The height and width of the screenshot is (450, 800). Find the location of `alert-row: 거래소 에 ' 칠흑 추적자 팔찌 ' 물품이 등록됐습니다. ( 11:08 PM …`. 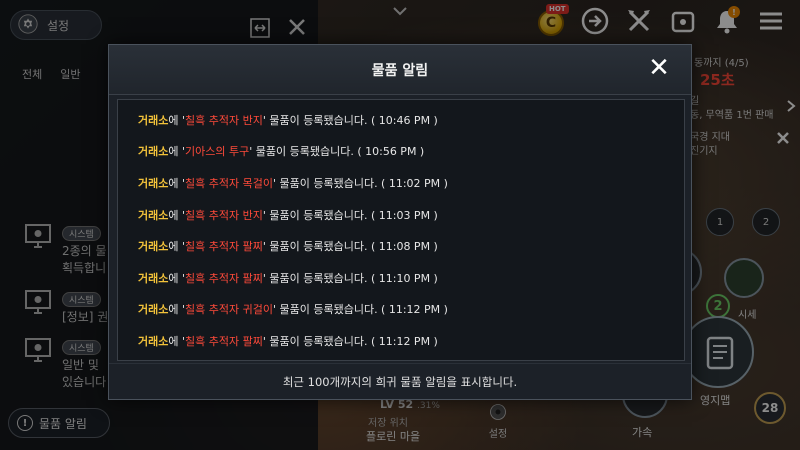

alert-row: 거래소 에 ' 칠흑 추적자 팔찌 ' 물품이 등록됐습니다. ( 11:08 PM … is located at coordinates (401, 246).